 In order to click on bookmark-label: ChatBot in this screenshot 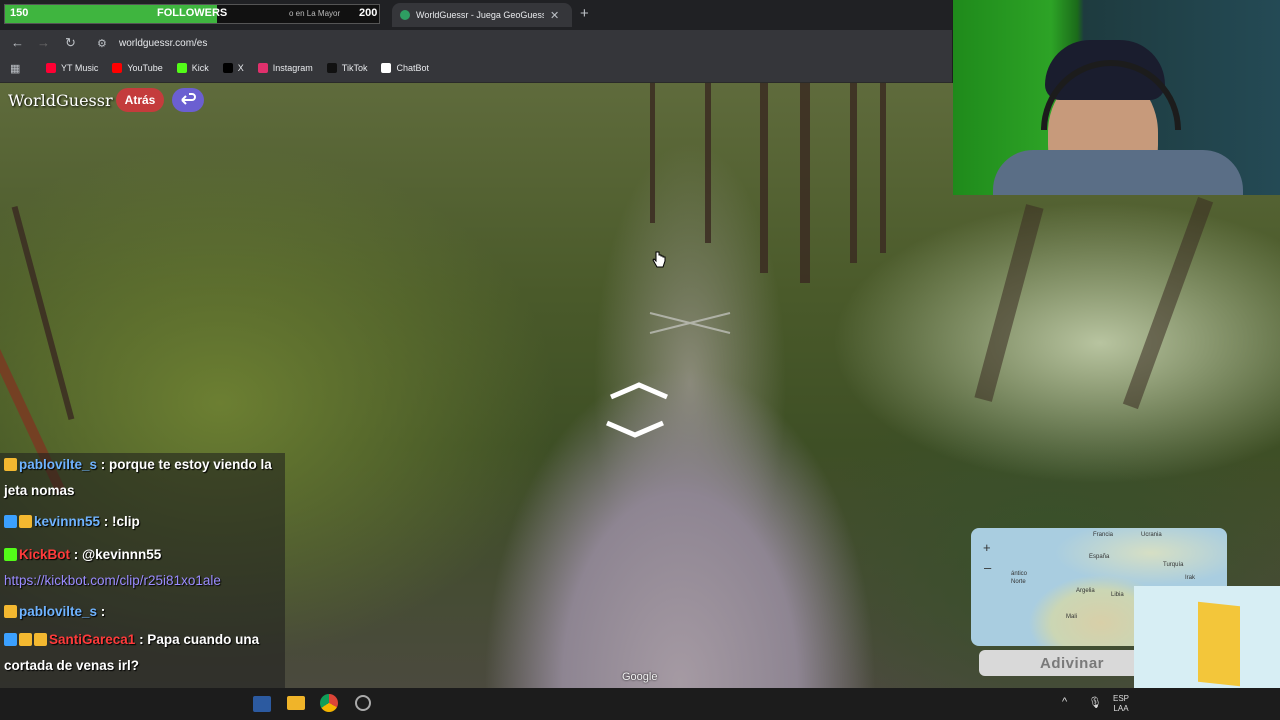, I will do `click(412, 68)`.